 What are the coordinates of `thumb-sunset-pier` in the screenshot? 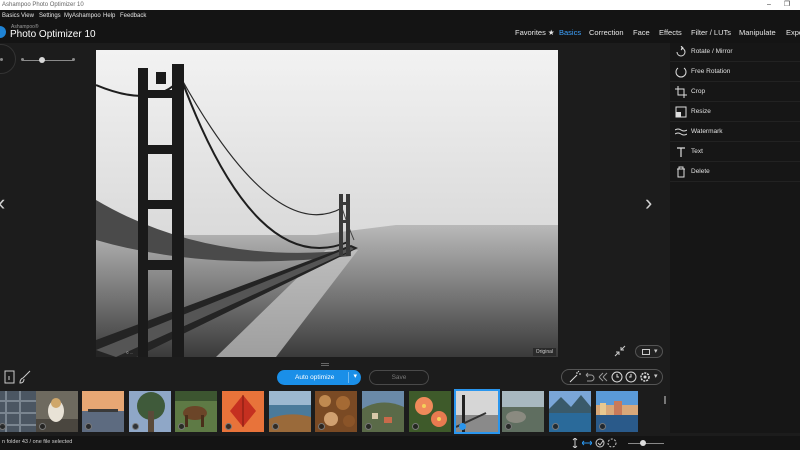 It's located at (103, 411).